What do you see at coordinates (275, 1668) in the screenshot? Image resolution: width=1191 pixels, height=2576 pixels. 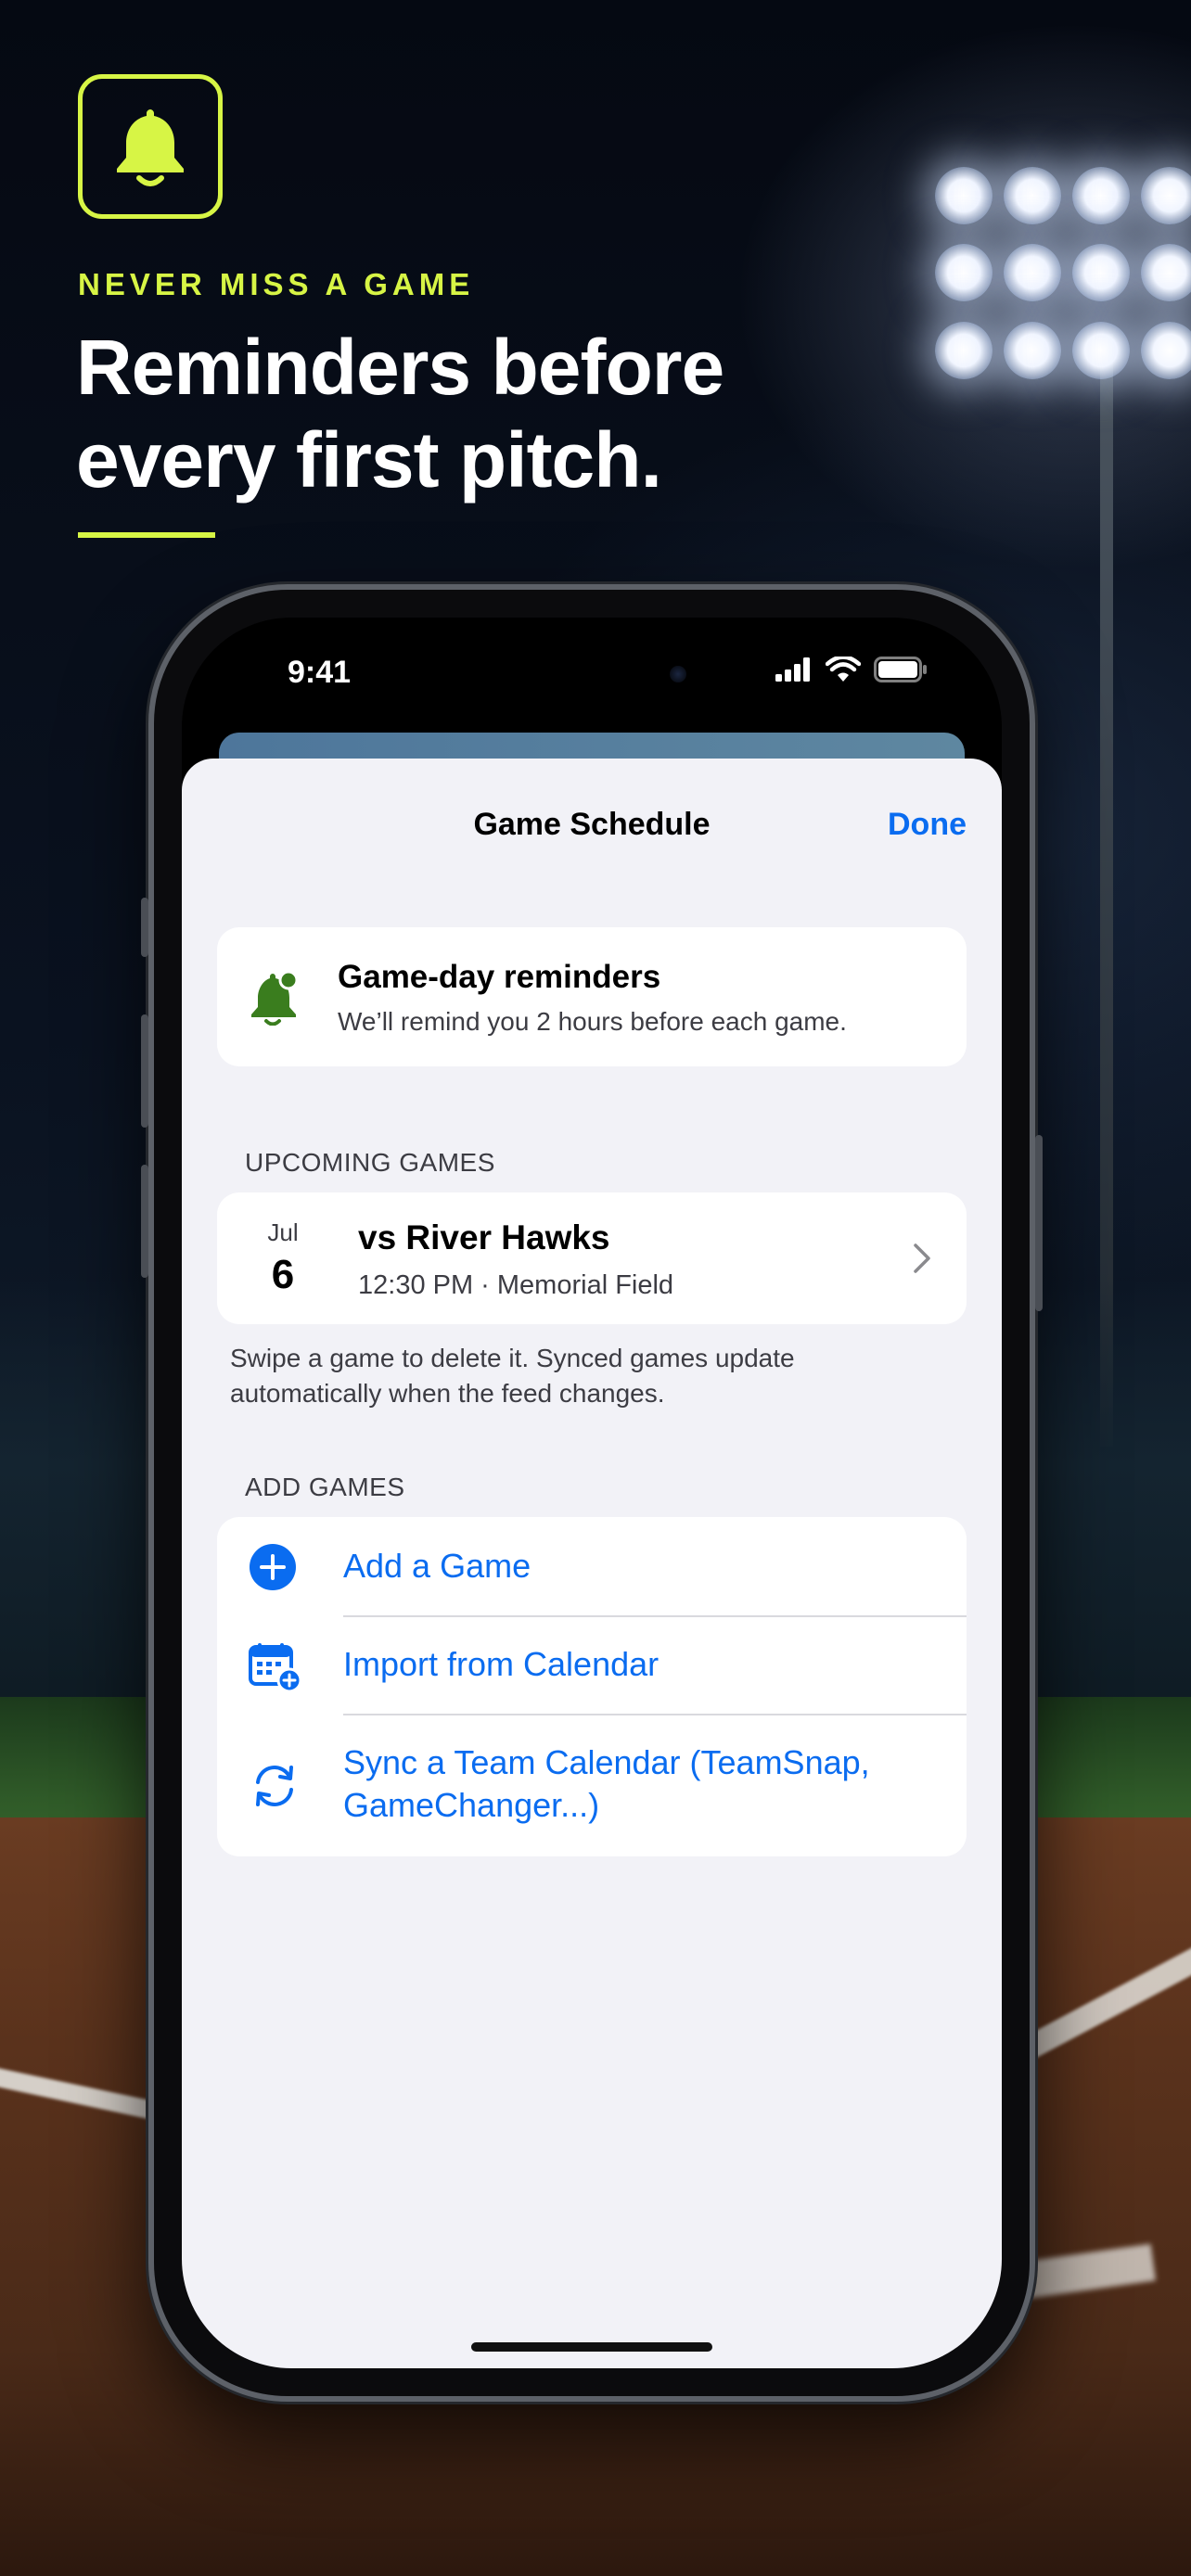 I see `calendar-add-icon` at bounding box center [275, 1668].